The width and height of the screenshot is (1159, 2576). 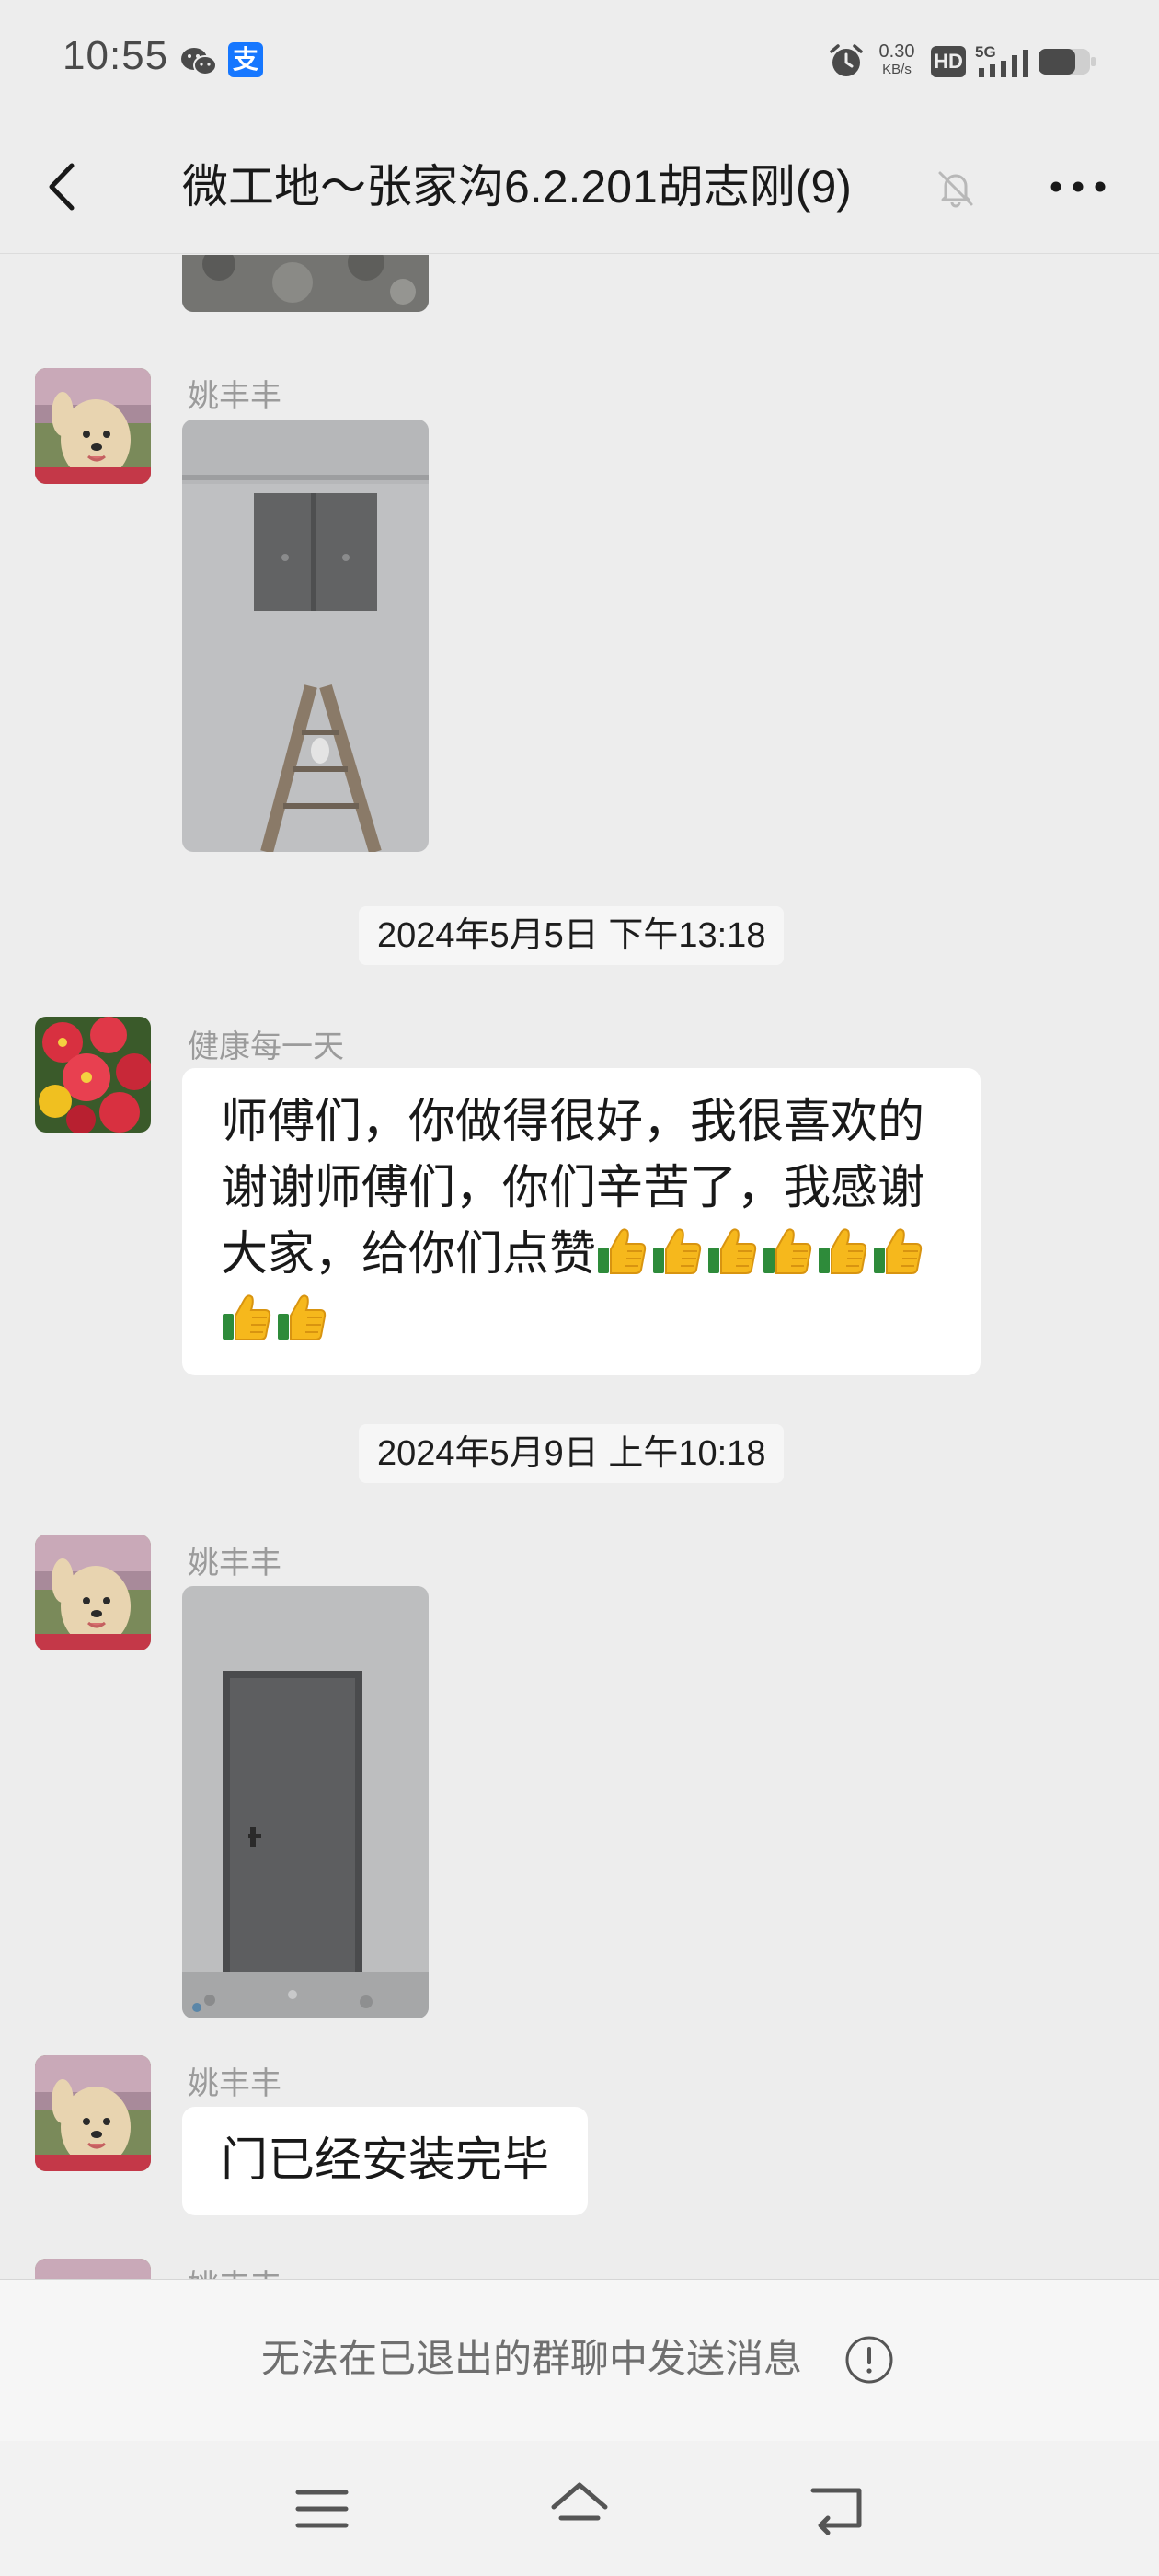 I want to click on net-speed-value: 0.30, so click(x=896, y=51).